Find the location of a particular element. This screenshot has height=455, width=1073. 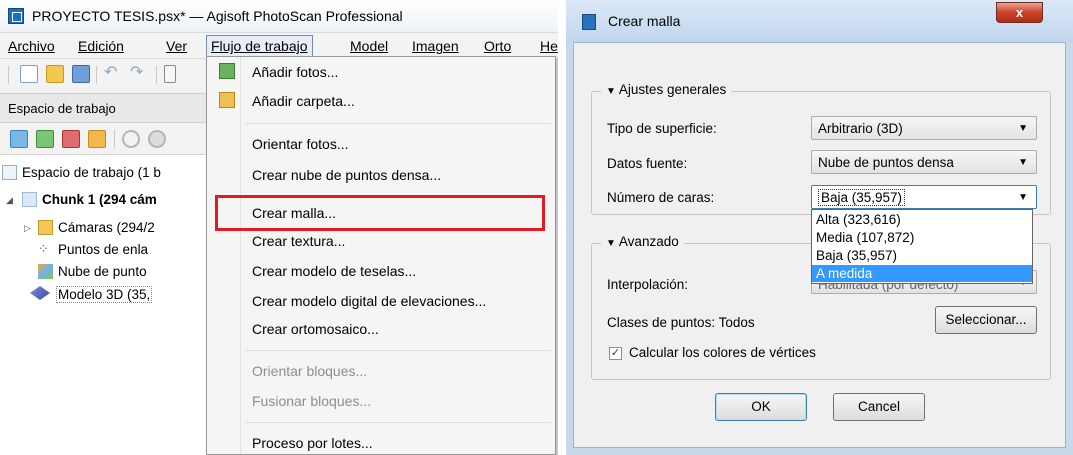

tie-points-icon: ⁘ is located at coordinates (43, 248).